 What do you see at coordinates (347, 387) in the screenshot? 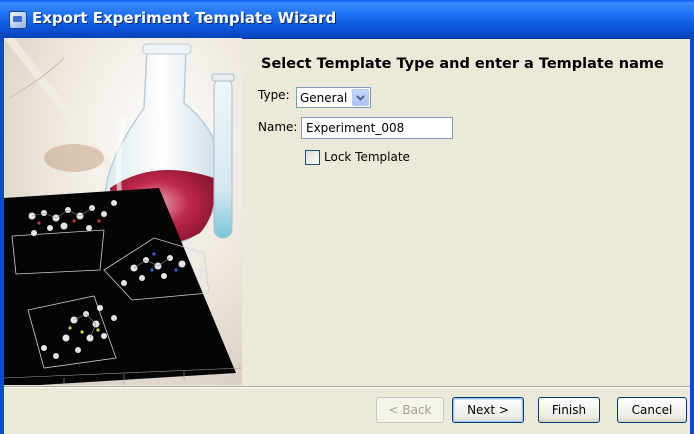
I see `button-separator` at bounding box center [347, 387].